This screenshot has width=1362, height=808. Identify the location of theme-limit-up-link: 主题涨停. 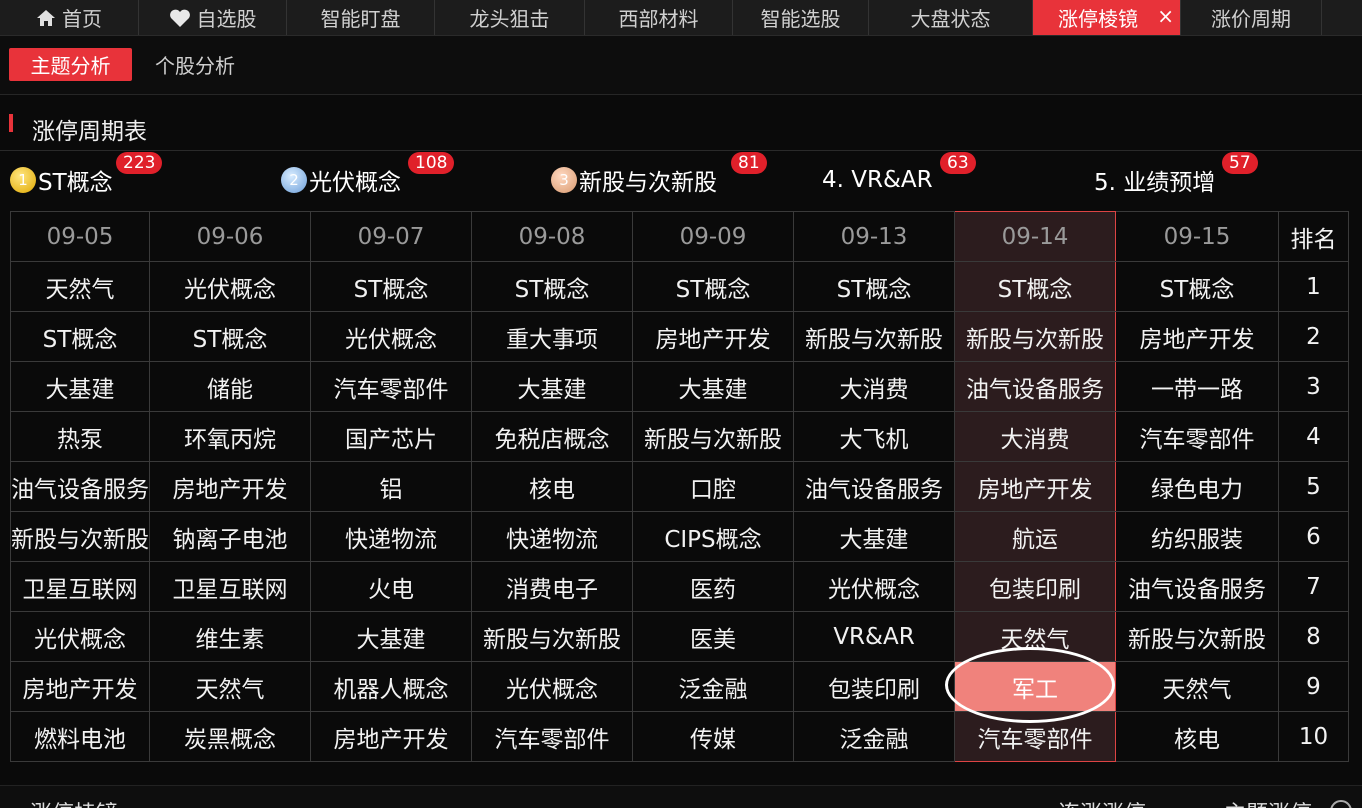
(1268, 802).